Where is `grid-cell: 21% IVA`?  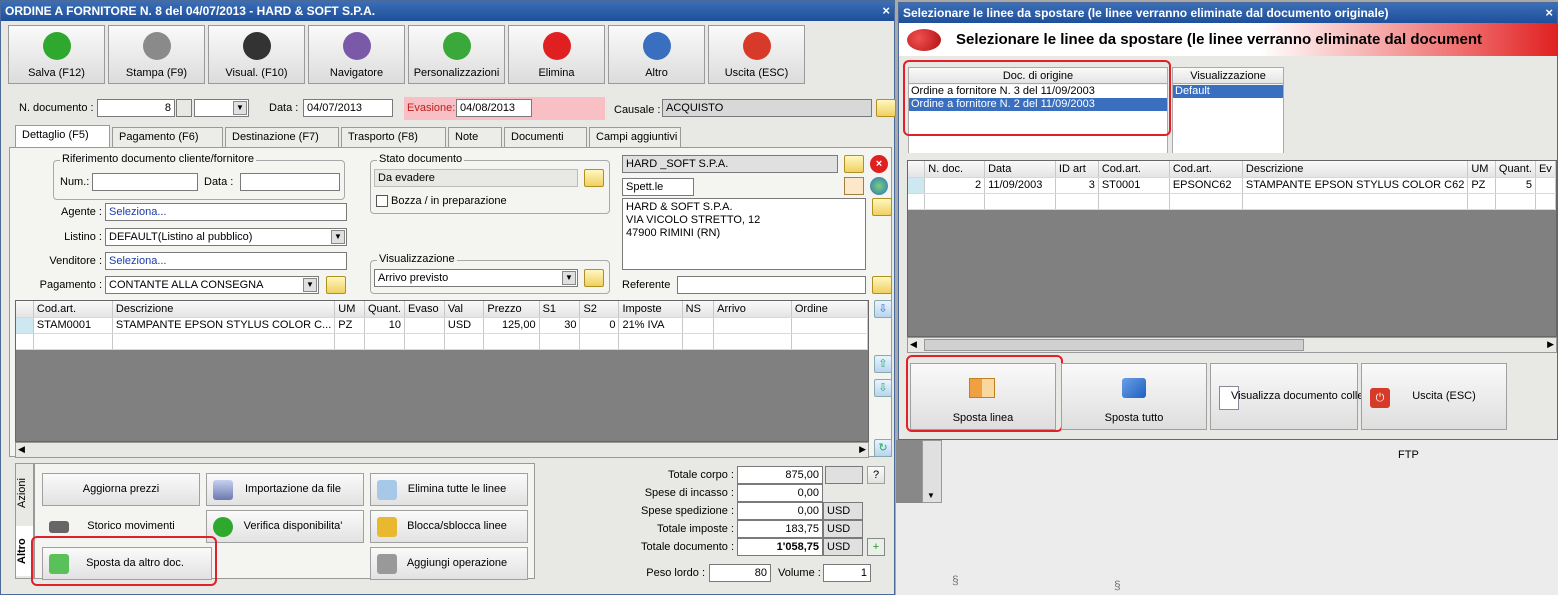
grid-cell: 21% IVA is located at coordinates (650, 325).